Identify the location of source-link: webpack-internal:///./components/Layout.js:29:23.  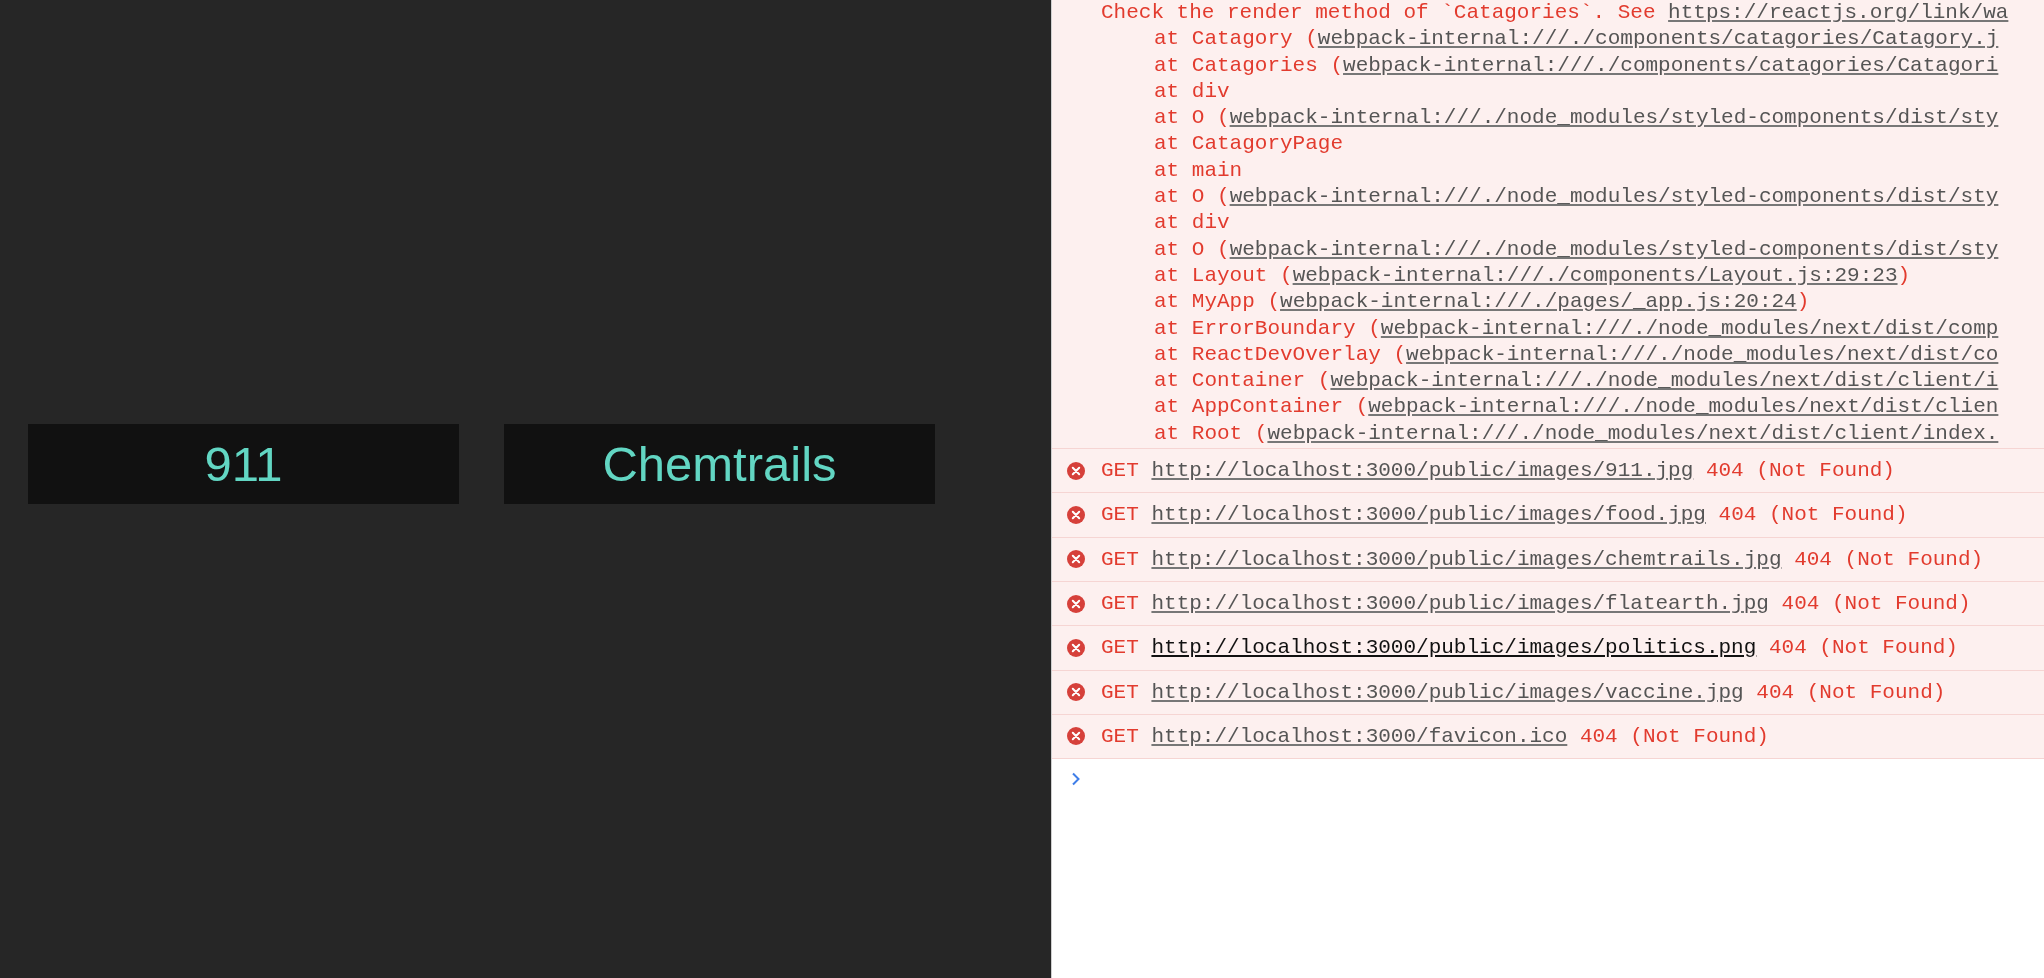
(1595, 275).